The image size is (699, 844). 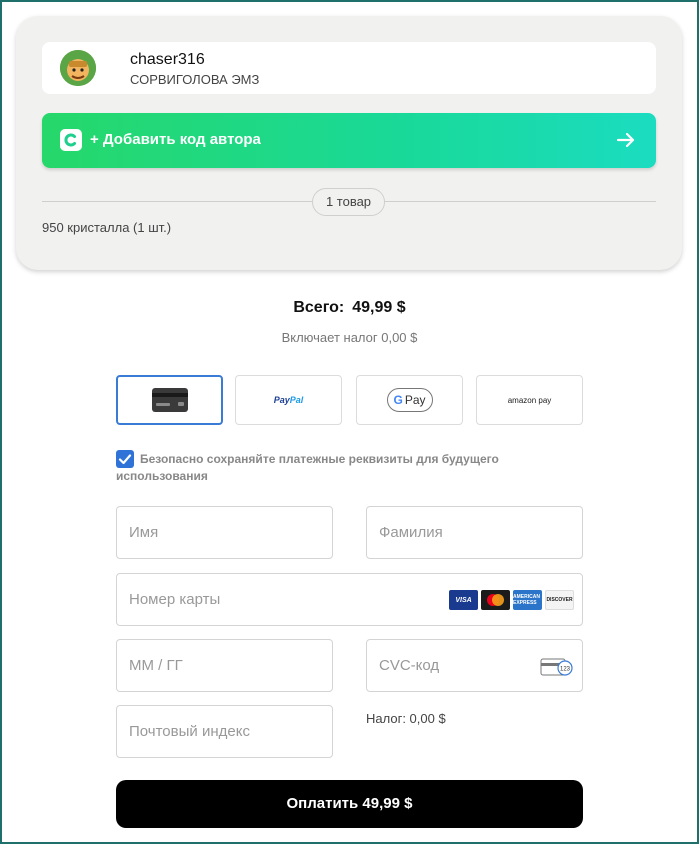 What do you see at coordinates (349, 140) in the screenshot?
I see `add-creator-code-button: + Добавить код автора` at bounding box center [349, 140].